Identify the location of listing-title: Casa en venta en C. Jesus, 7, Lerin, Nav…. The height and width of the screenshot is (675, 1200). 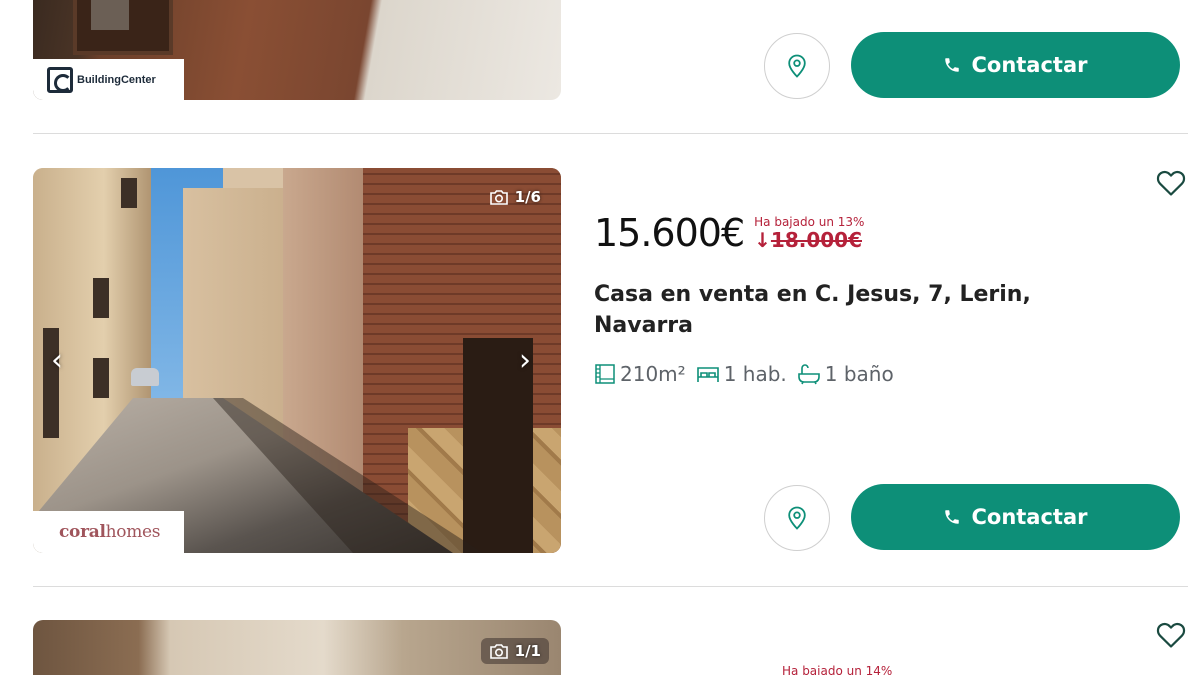
(824, 310).